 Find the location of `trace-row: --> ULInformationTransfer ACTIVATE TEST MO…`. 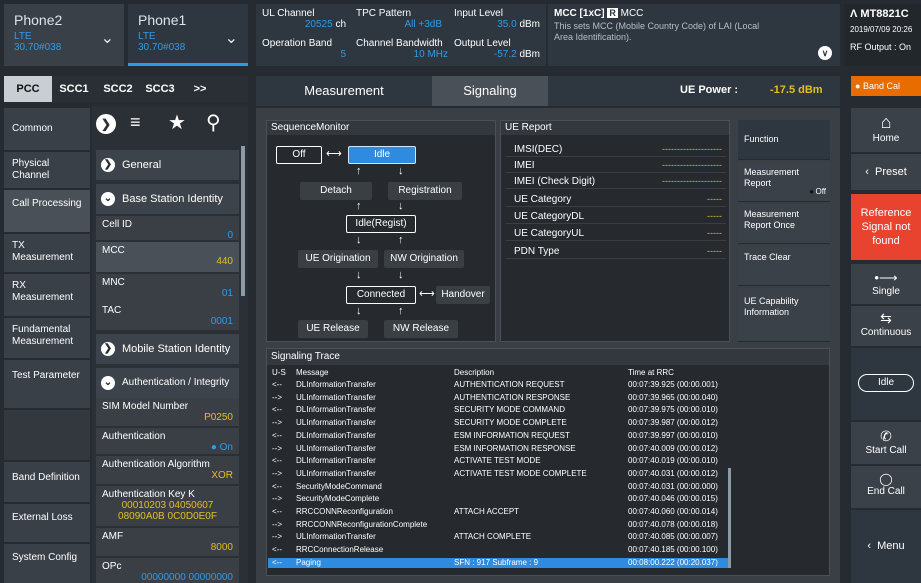

trace-row: --> ULInformationTransfer ACTIVATE TEST MO… is located at coordinates (498, 474).